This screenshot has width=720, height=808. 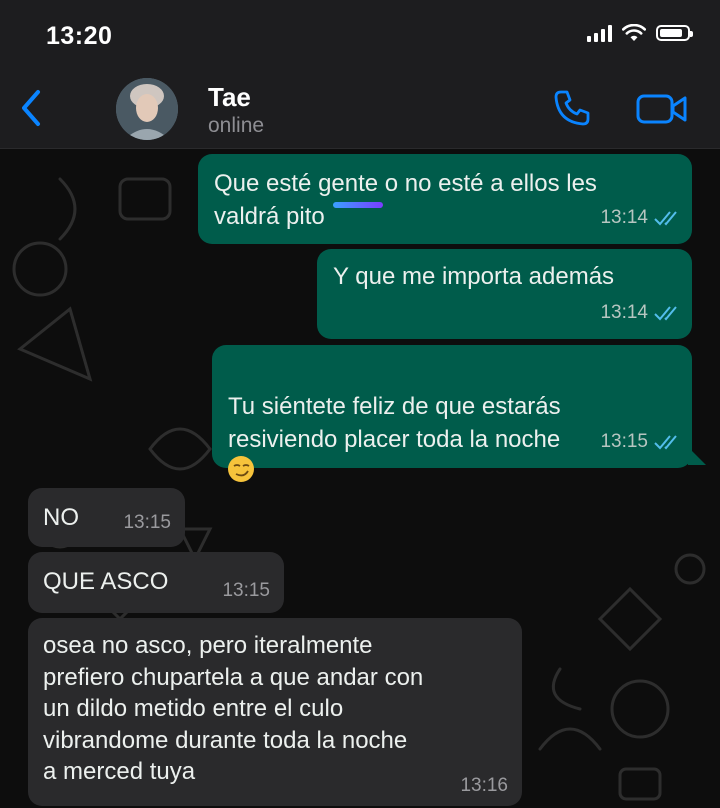 I want to click on phone-call-button, so click(x=572, y=108).